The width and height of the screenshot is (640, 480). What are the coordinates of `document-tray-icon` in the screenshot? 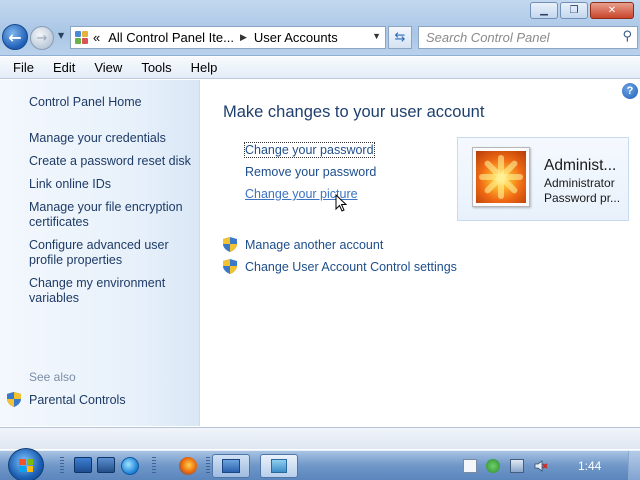 It's located at (470, 466).